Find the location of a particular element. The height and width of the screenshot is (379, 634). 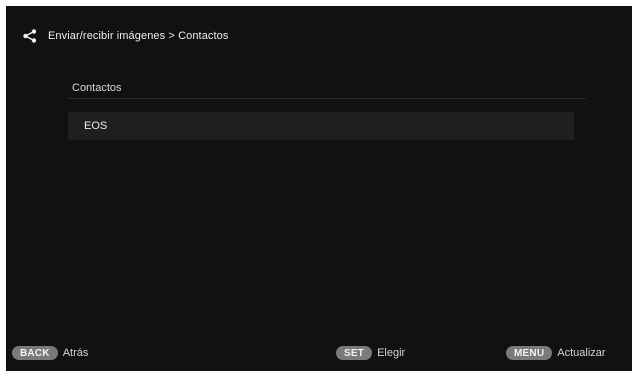

divider is located at coordinates (327, 98).